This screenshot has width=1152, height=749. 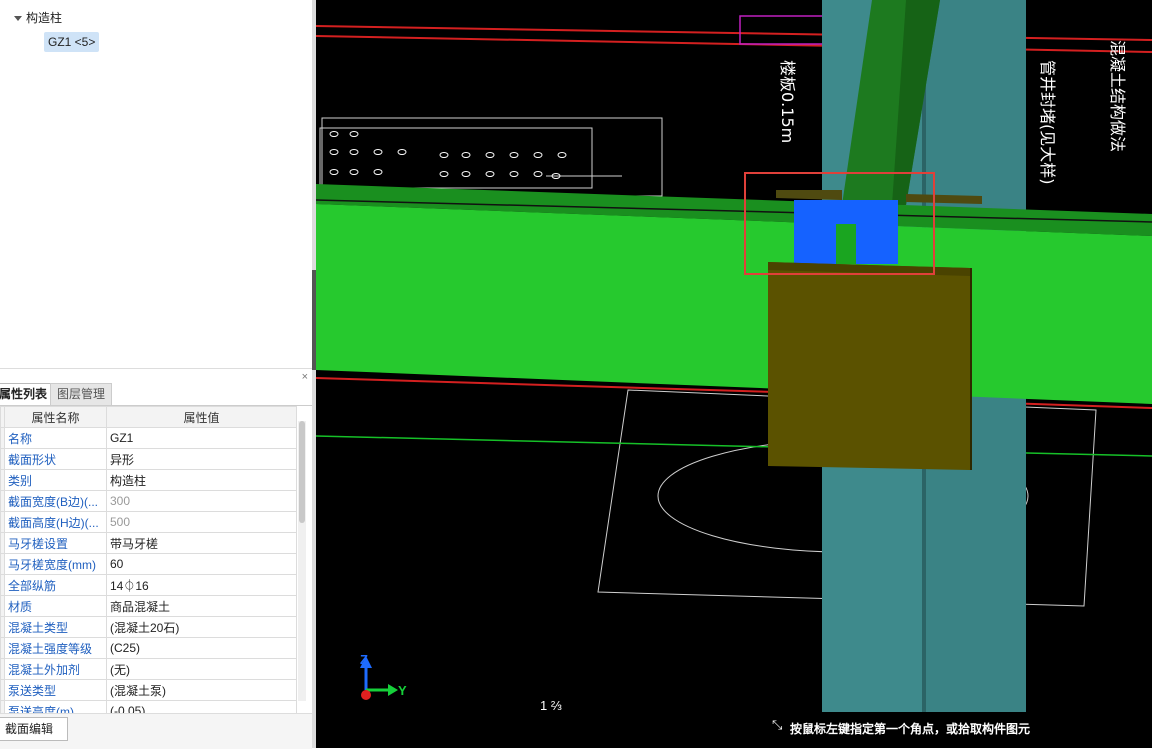 What do you see at coordinates (55, 669) in the screenshot?
I see `property-name-cell: 混凝土外加剂` at bounding box center [55, 669].